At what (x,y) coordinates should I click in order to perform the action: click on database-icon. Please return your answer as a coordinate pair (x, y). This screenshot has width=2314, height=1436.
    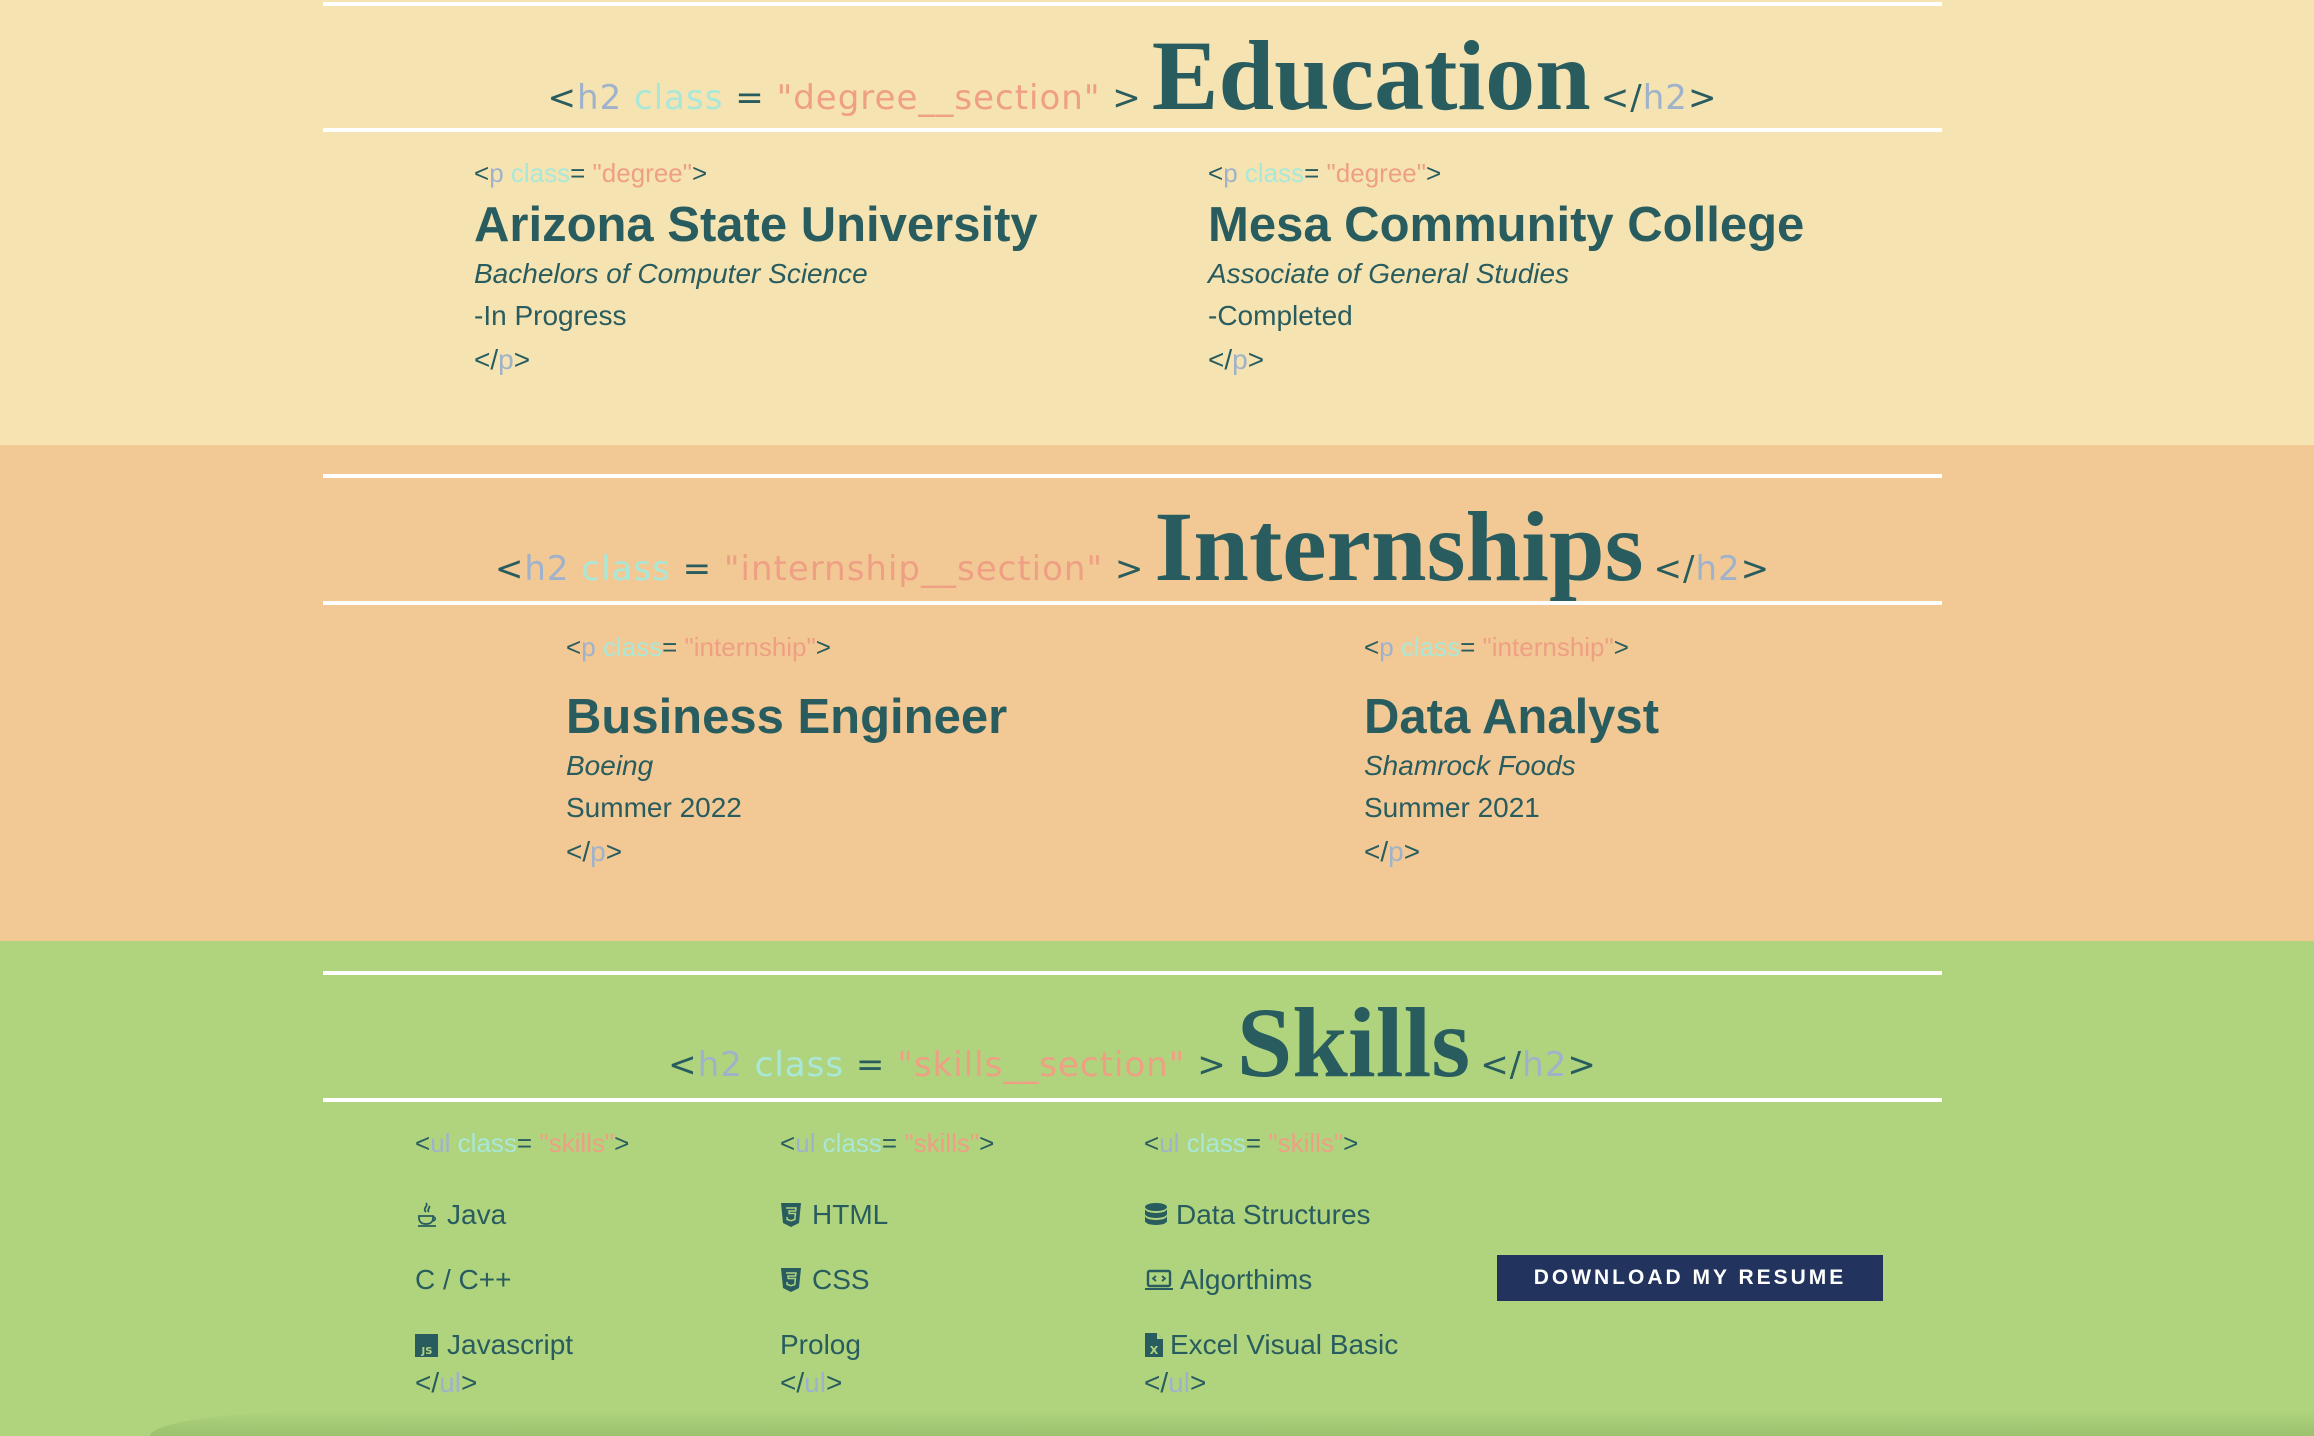
    Looking at the image, I should click on (1157, 1215).